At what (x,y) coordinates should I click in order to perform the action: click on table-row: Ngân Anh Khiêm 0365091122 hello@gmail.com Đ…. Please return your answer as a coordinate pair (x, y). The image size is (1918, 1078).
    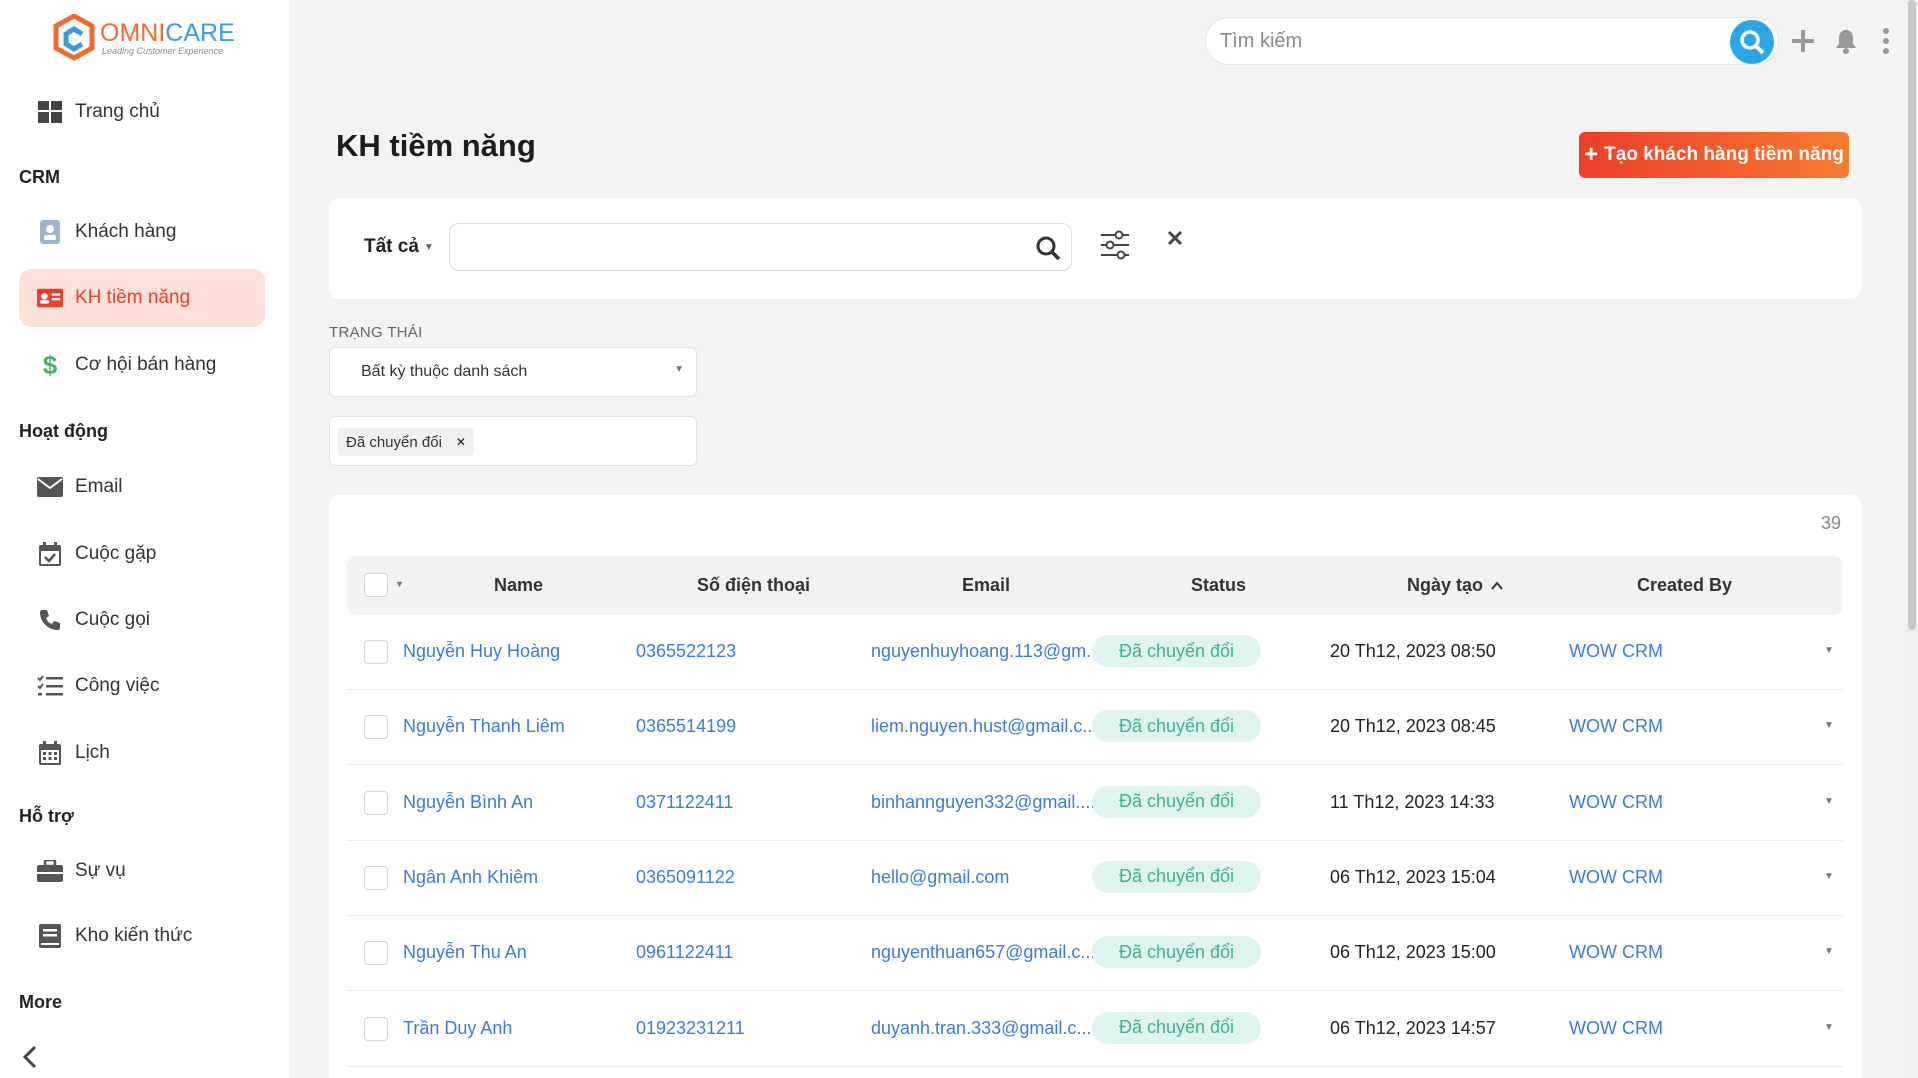
    Looking at the image, I should click on (1095, 878).